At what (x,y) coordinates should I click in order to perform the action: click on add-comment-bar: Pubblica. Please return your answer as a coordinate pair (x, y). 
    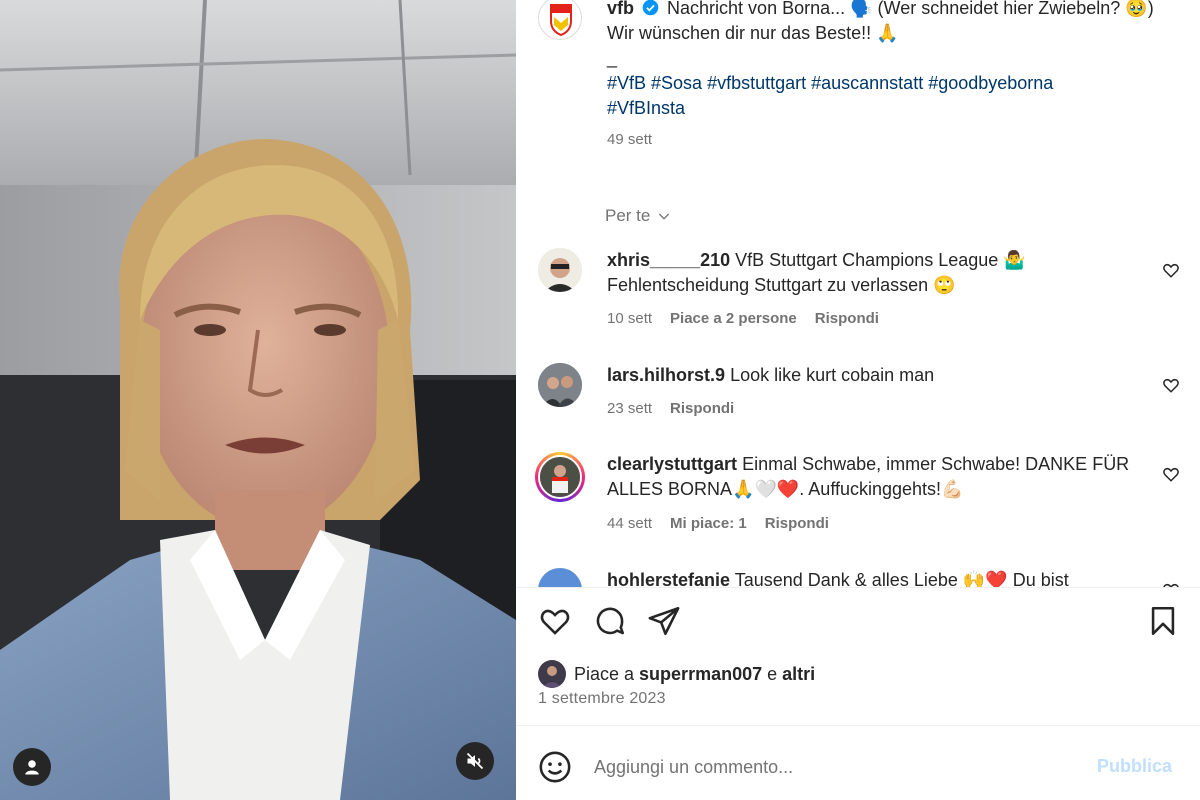
    Looking at the image, I should click on (858, 767).